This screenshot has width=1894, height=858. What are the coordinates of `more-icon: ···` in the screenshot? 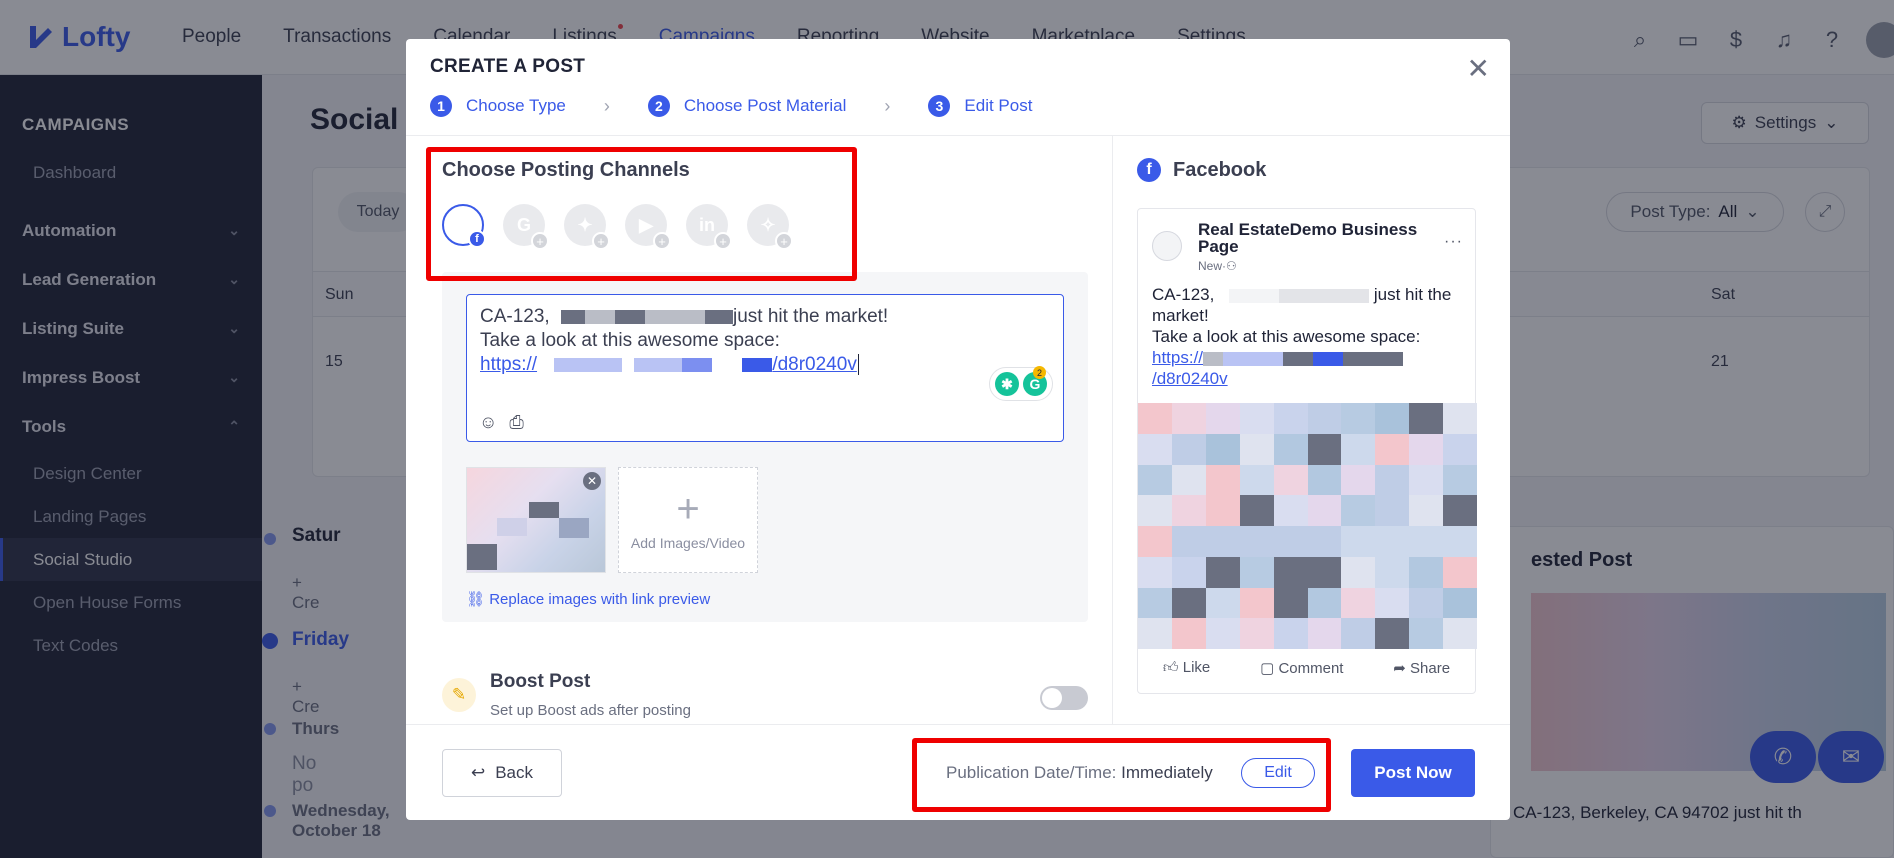 It's located at (1453, 242).